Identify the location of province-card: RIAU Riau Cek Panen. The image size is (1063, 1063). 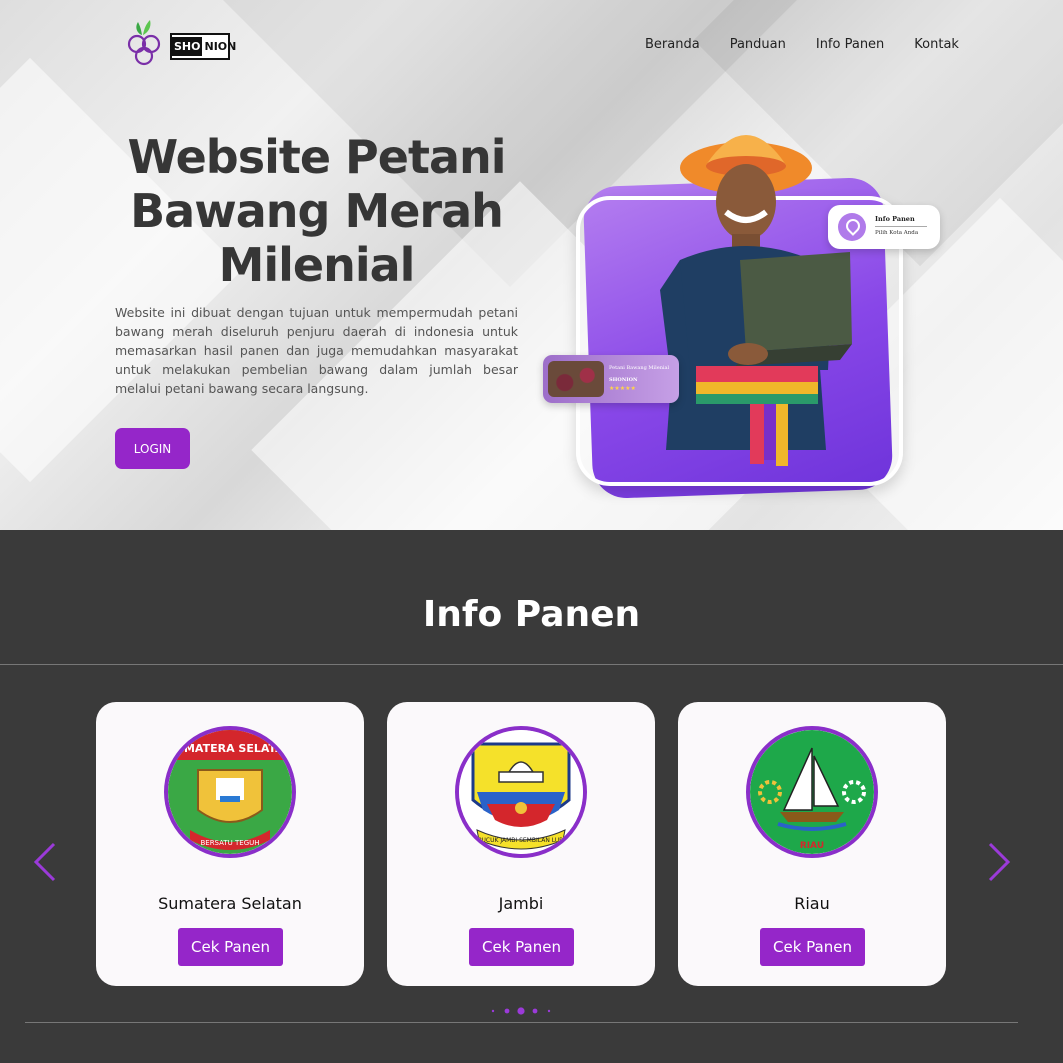
(812, 844).